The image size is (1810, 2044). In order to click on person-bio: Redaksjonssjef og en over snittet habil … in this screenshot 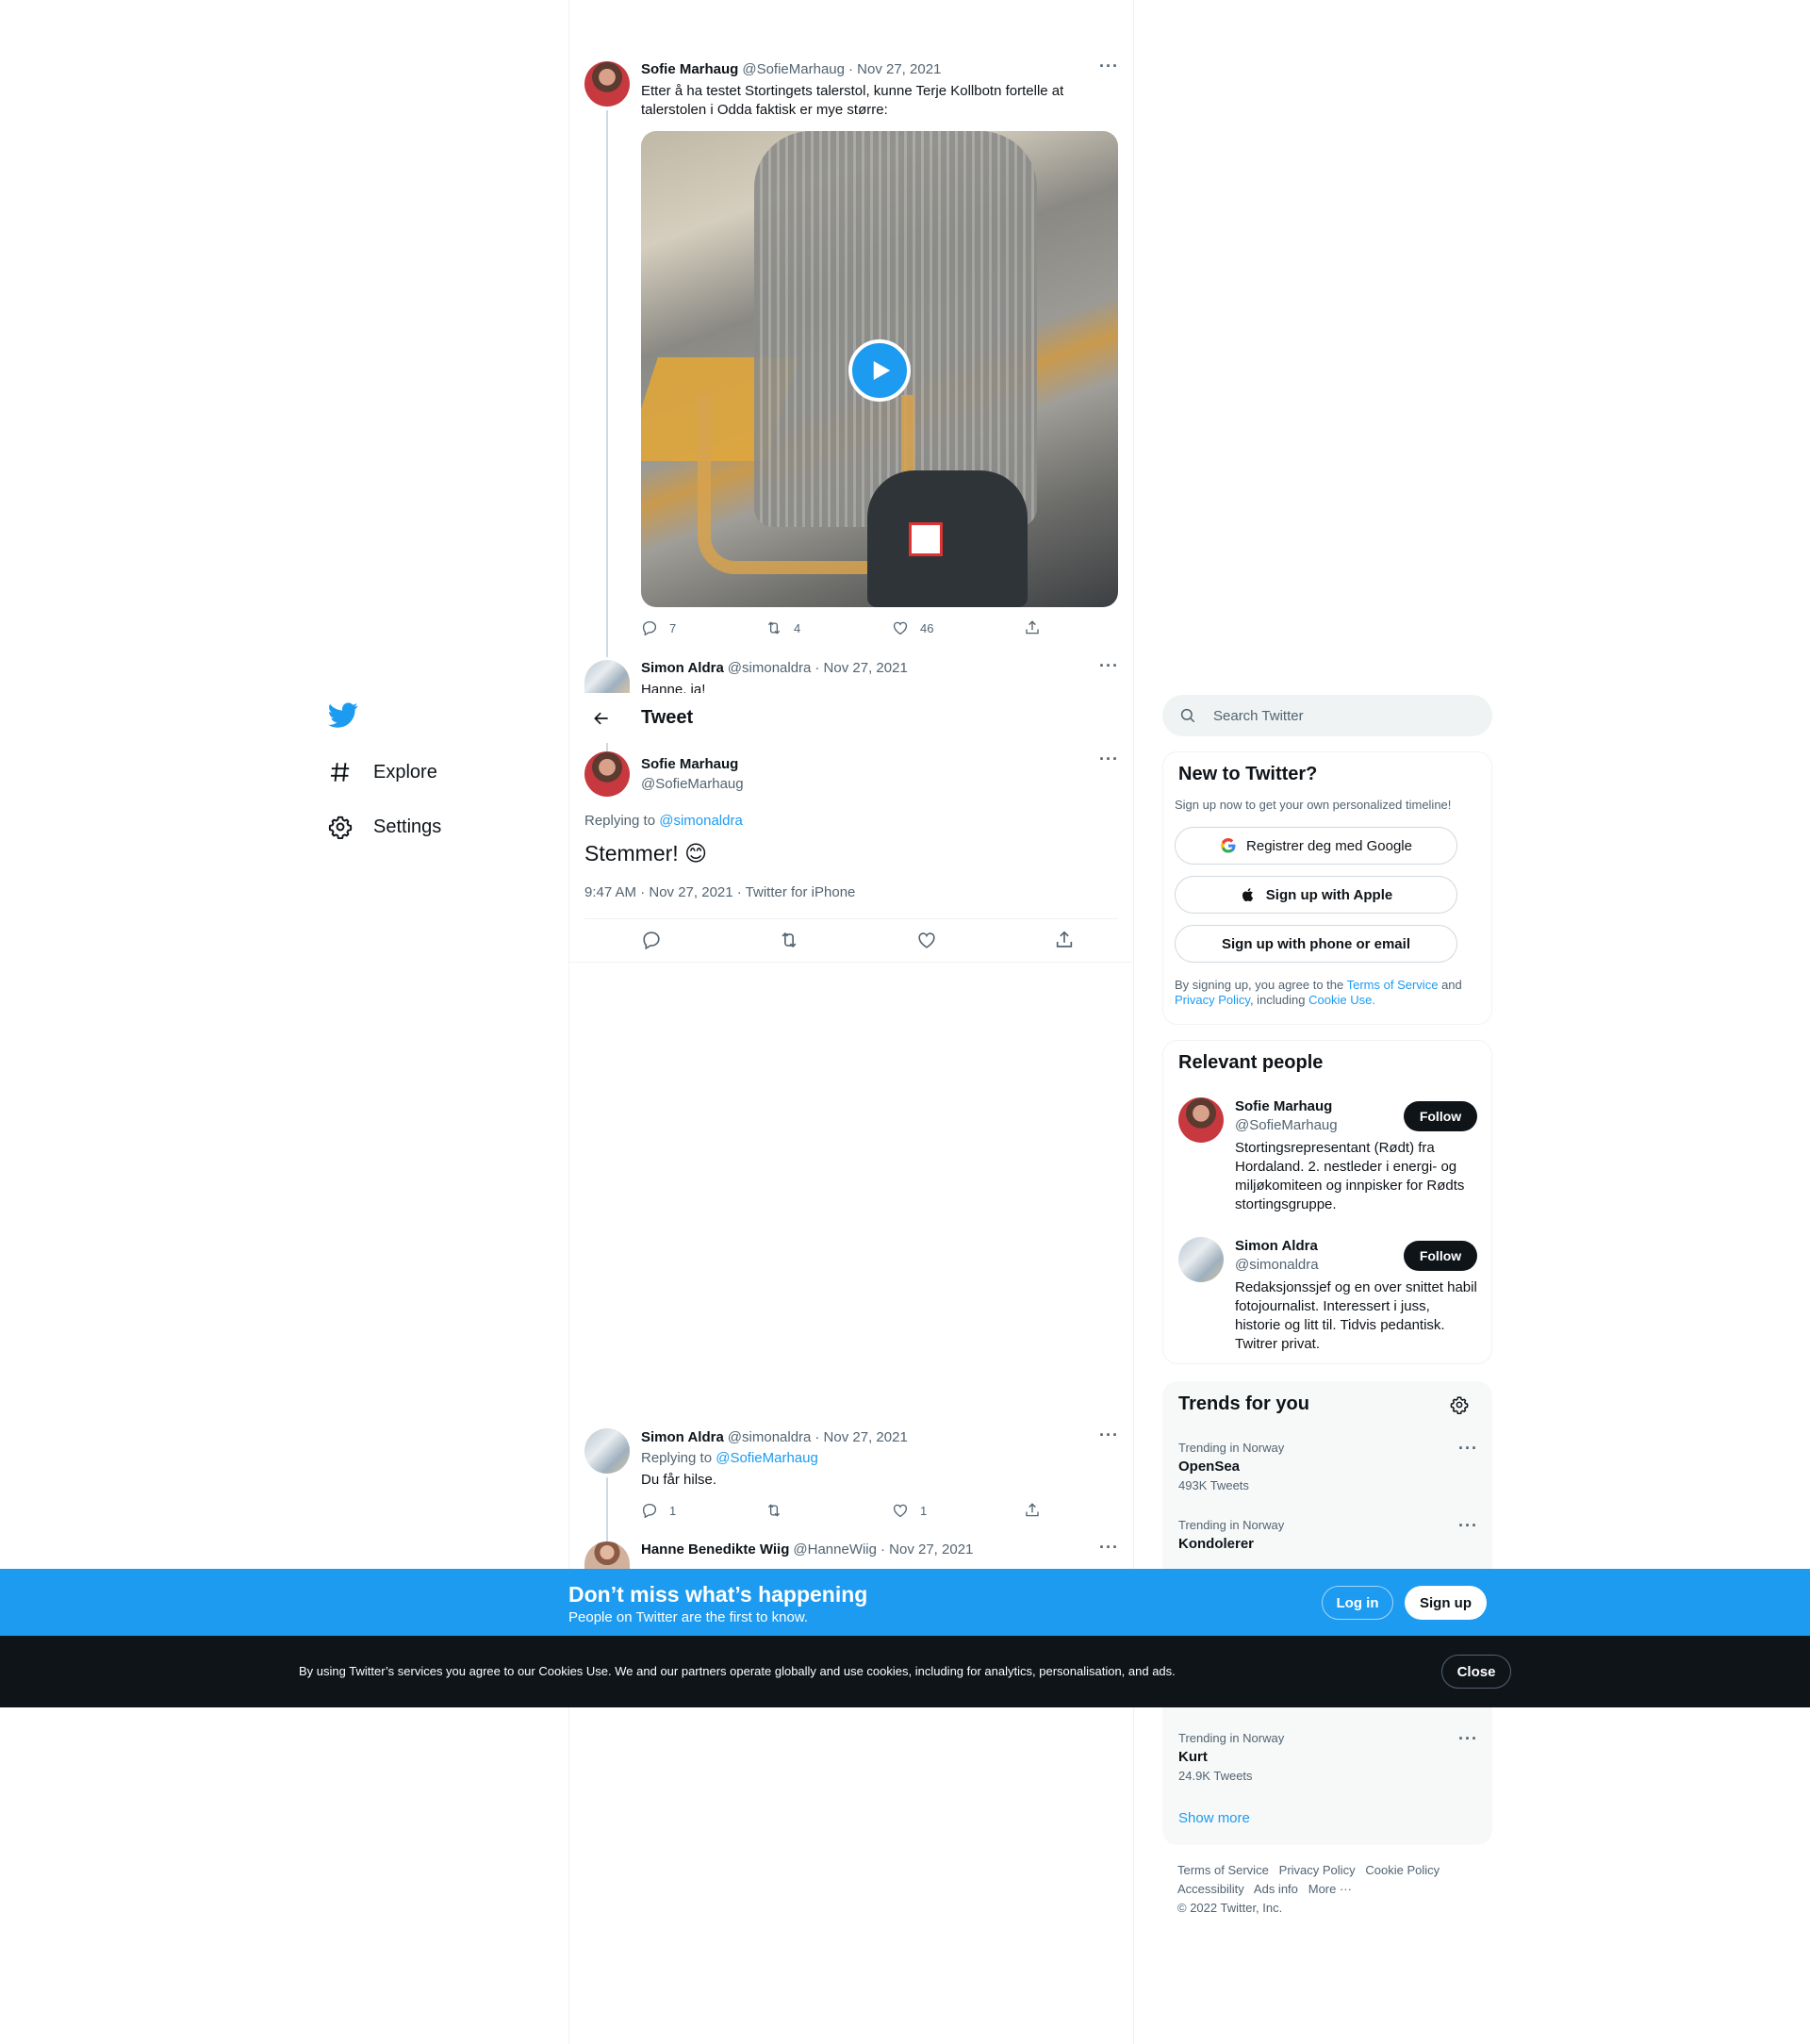, I will do `click(1362, 1316)`.